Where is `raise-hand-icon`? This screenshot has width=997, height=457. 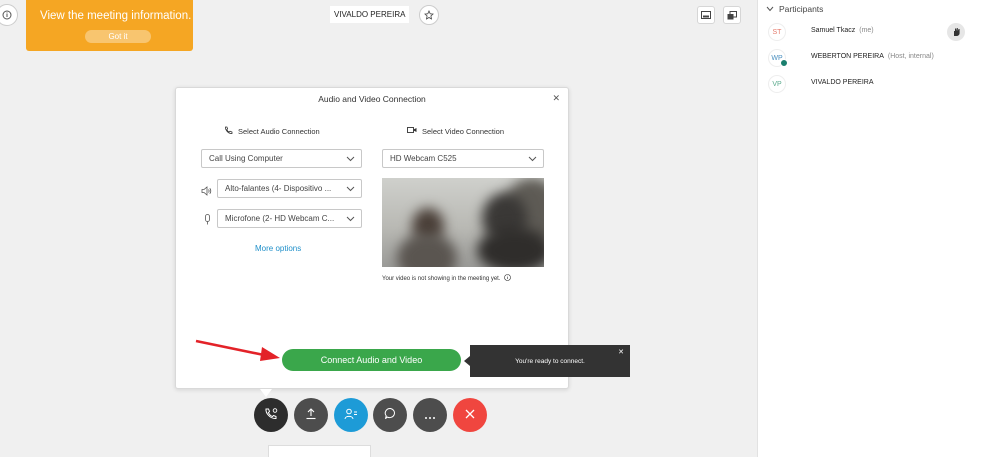 raise-hand-icon is located at coordinates (956, 32).